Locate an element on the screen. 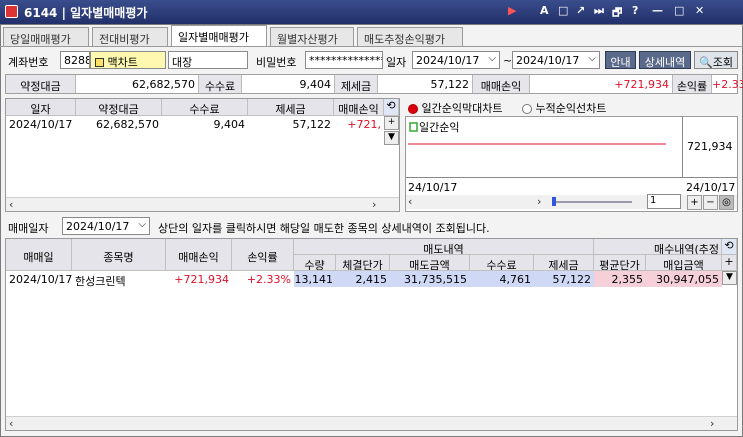  trade-date-label: 매매일자 is located at coordinates (28, 228).